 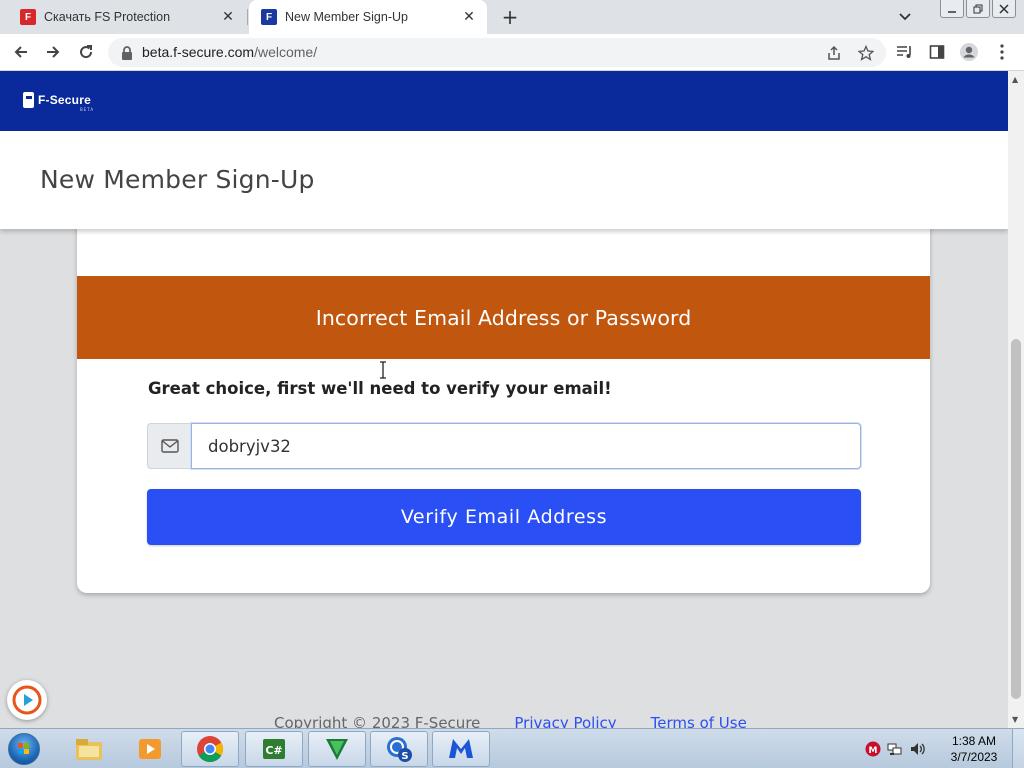 I want to click on minimize-button, so click(x=952, y=9).